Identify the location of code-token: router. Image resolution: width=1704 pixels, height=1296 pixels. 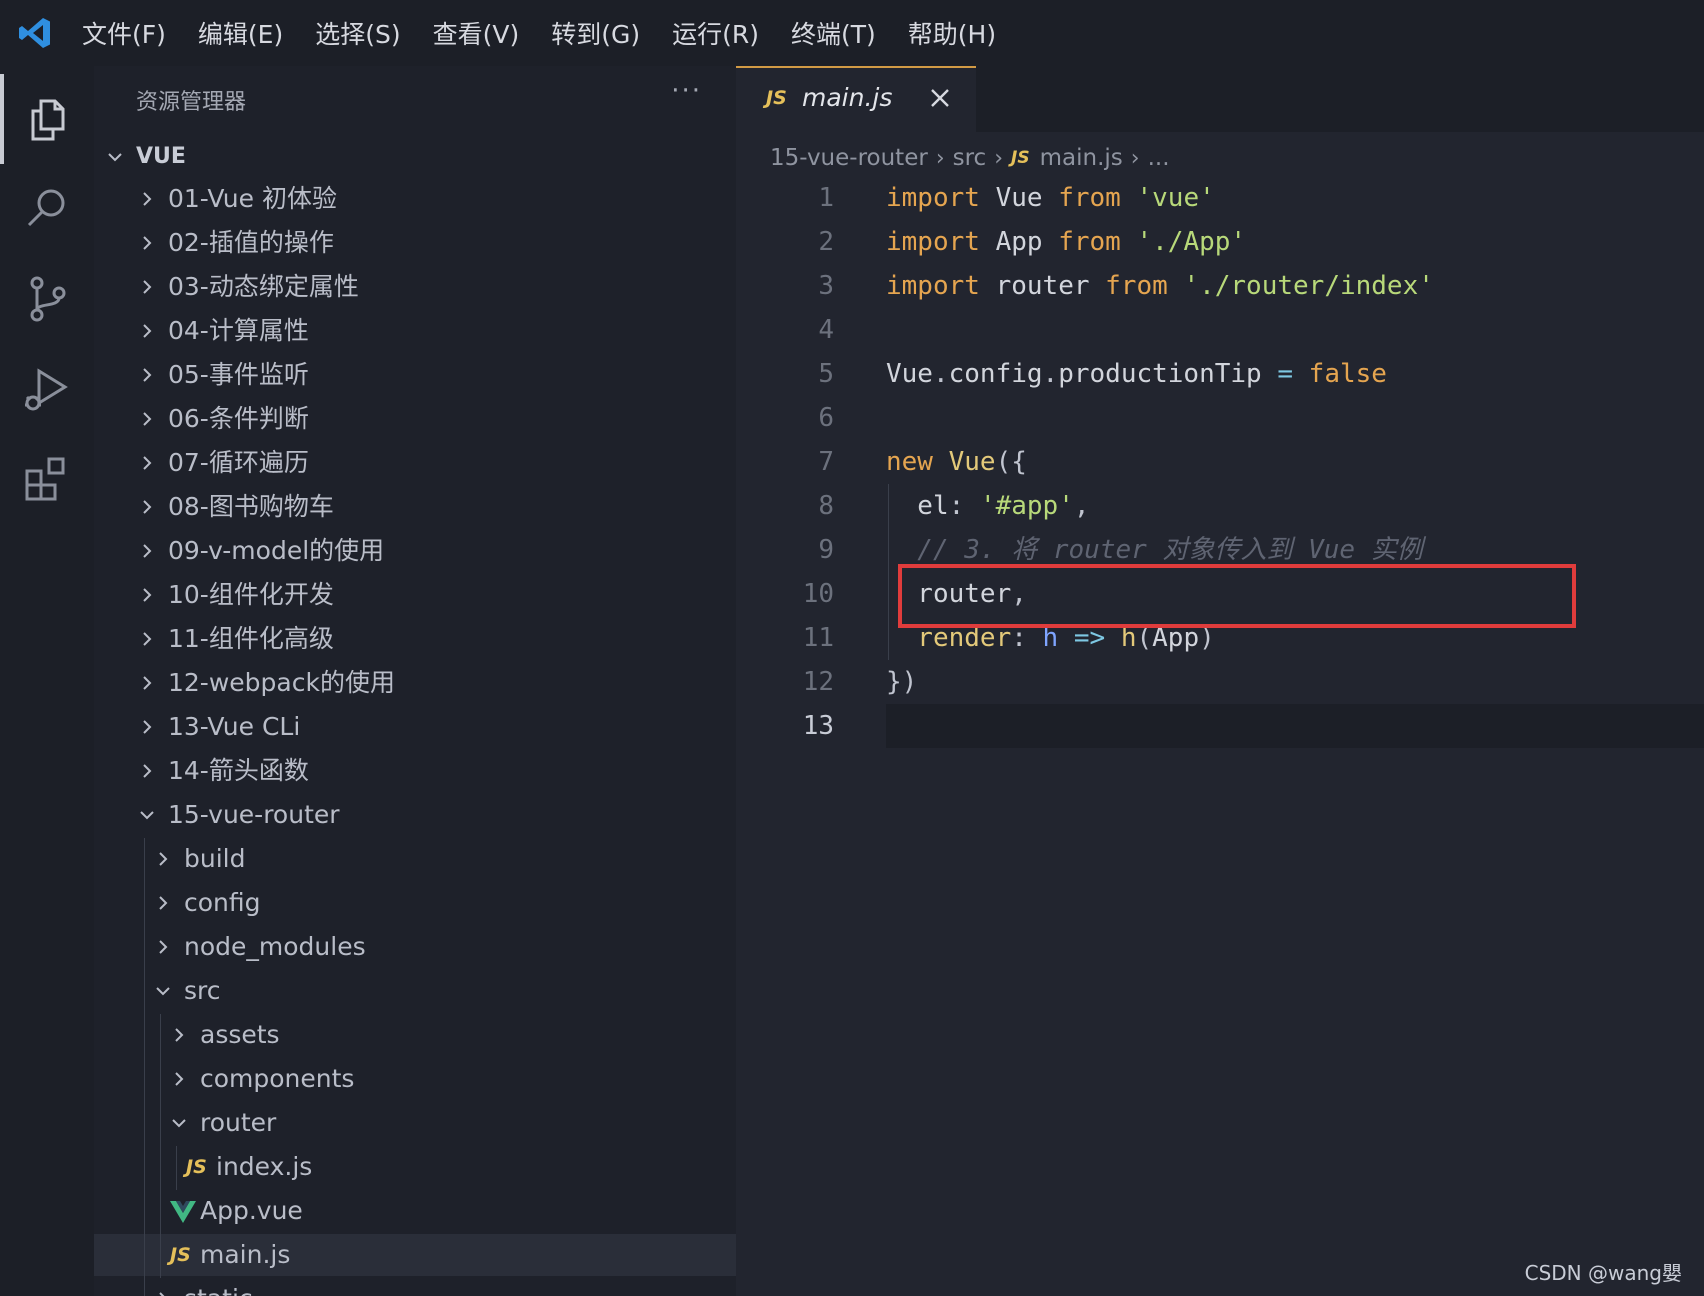
(1042, 286).